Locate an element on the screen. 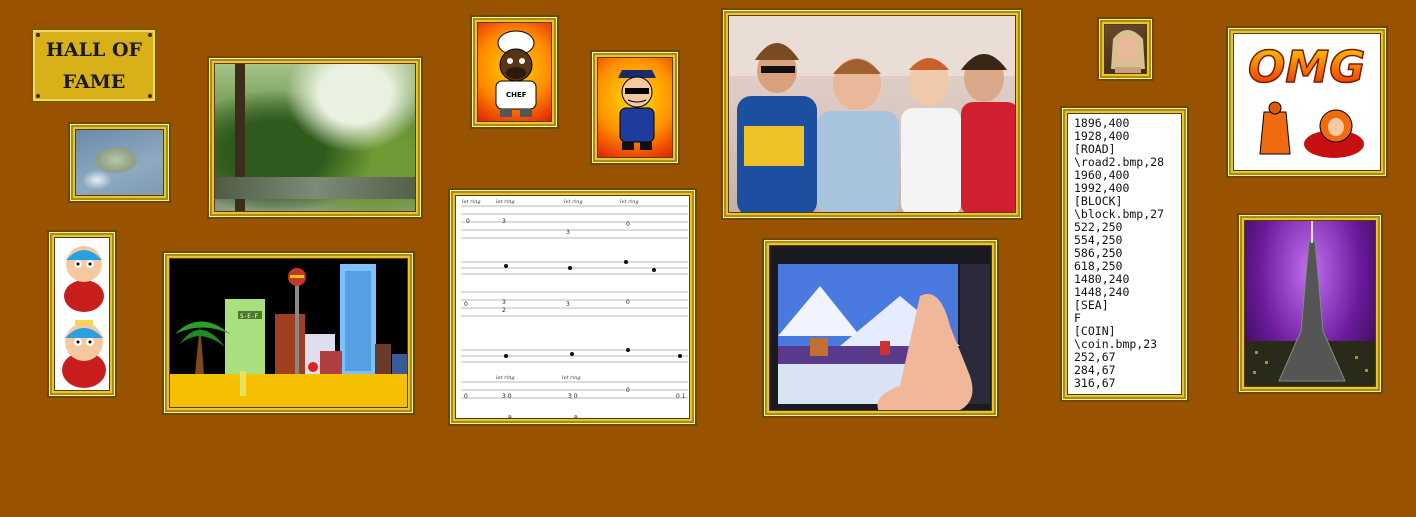  island-photo is located at coordinates (119, 162).